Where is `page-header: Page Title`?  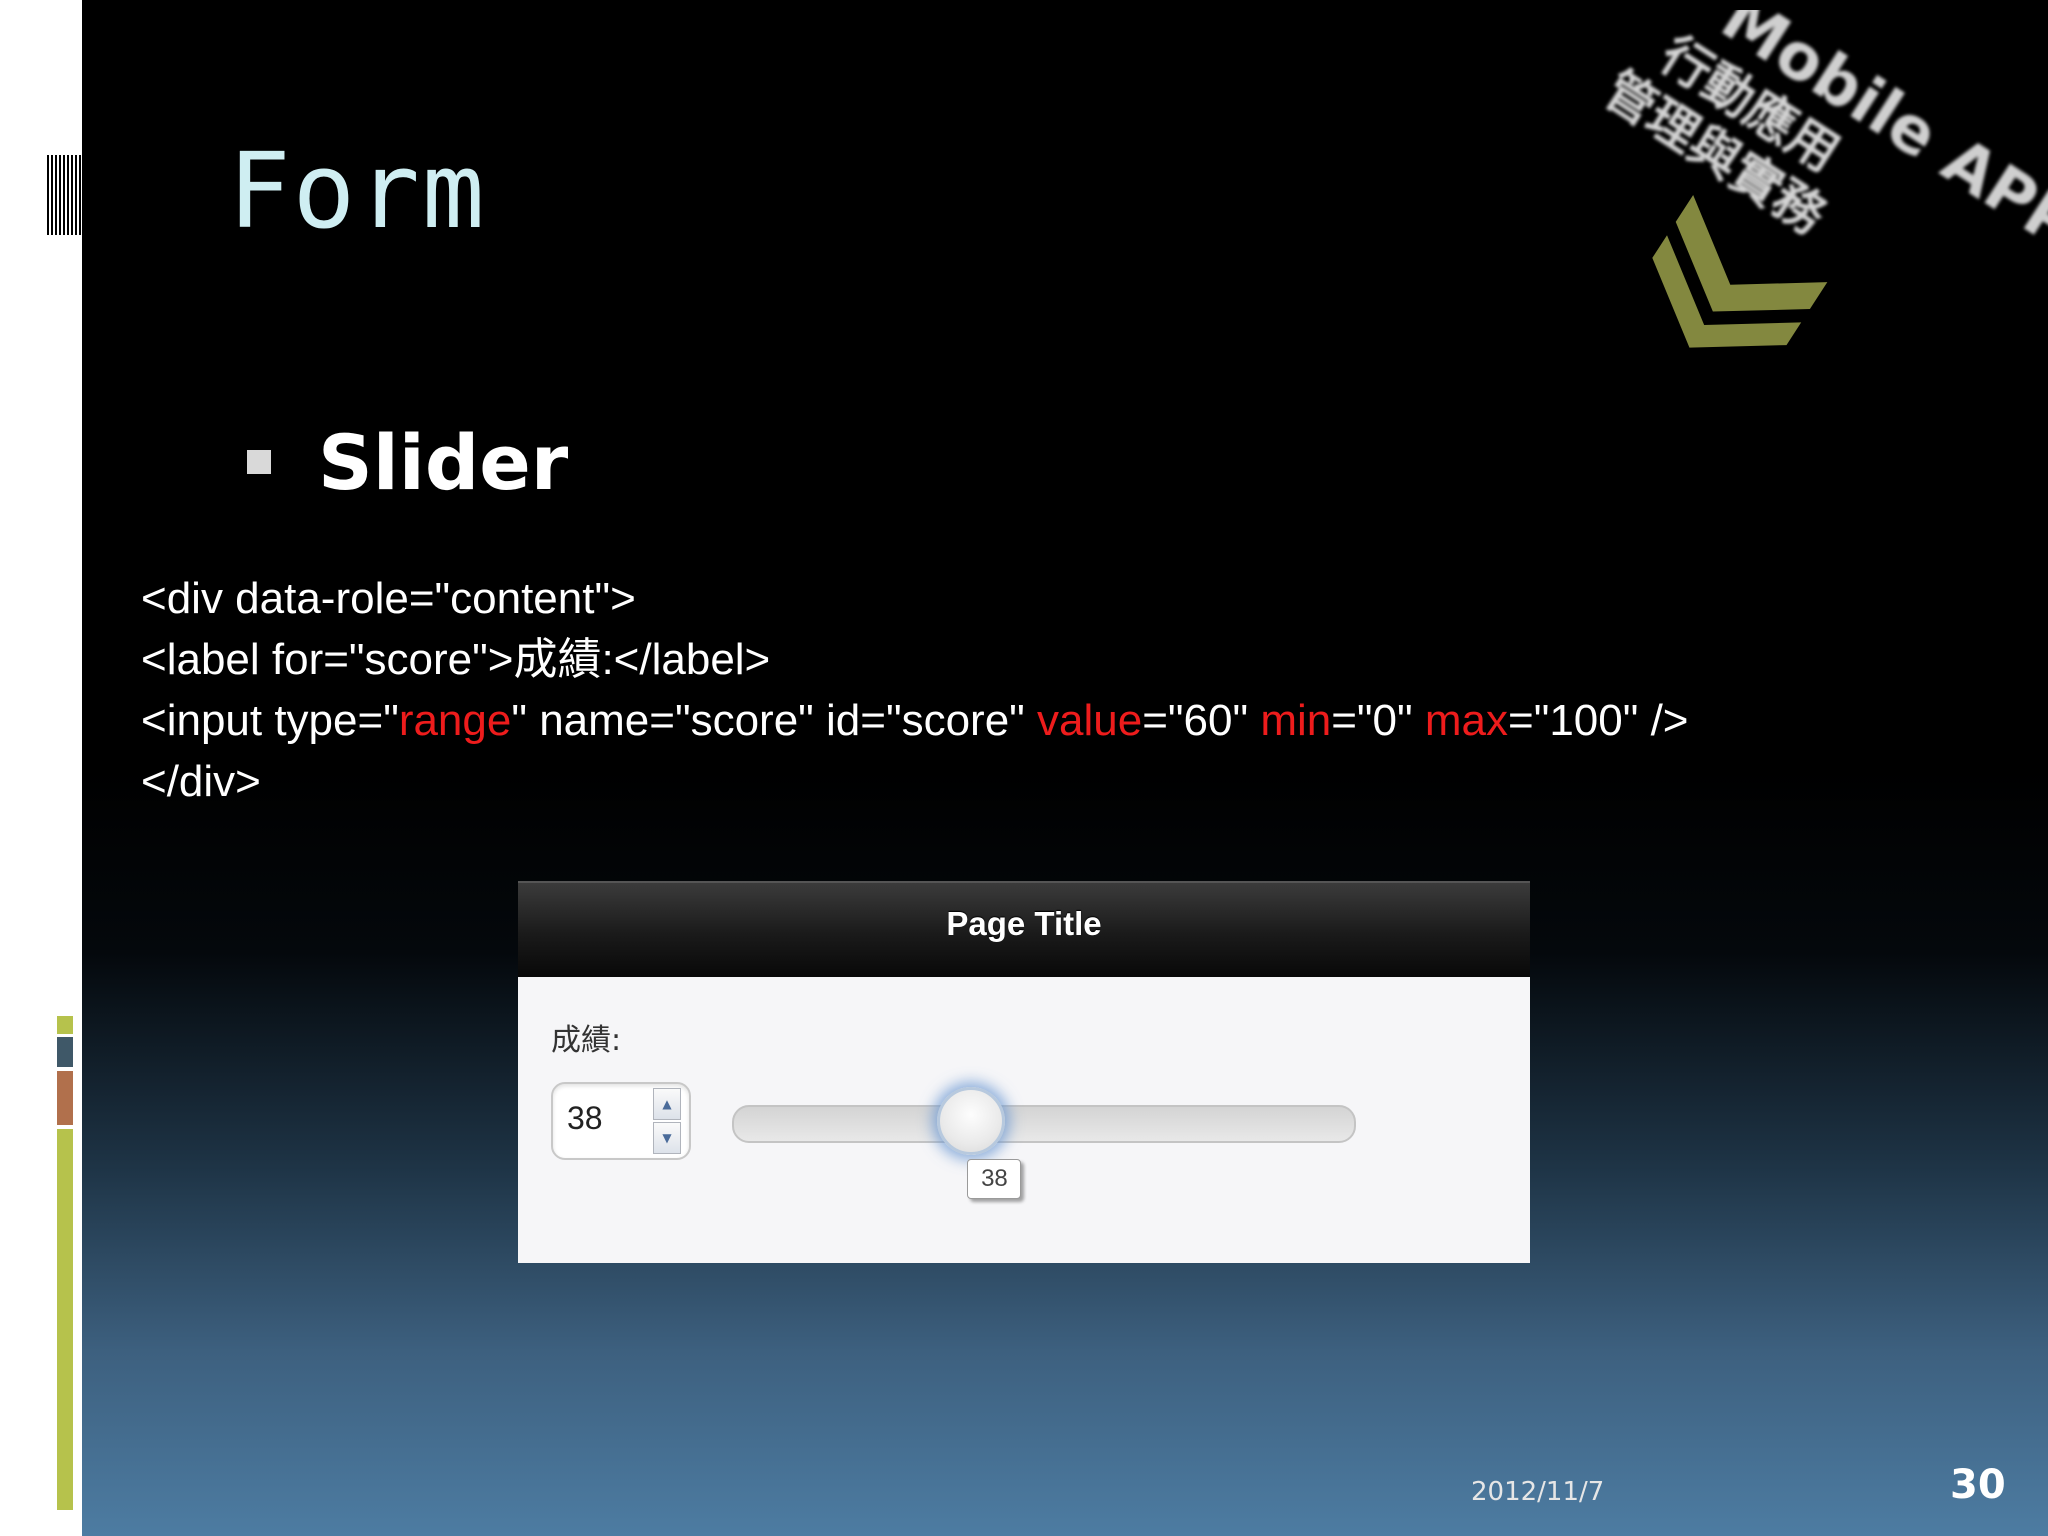 page-header: Page Title is located at coordinates (1024, 929).